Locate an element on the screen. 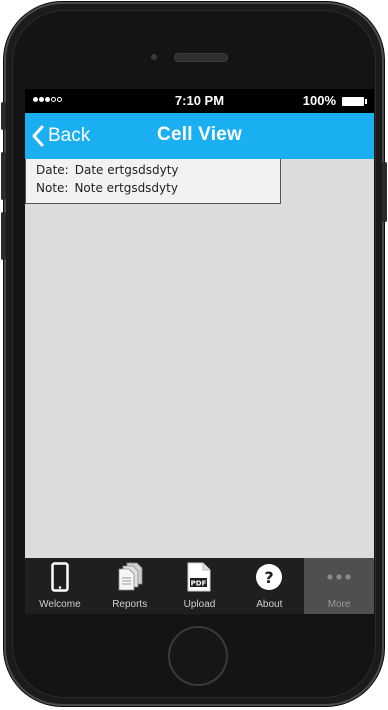 This screenshot has width=388, height=710. question-icon: ? is located at coordinates (269, 577).